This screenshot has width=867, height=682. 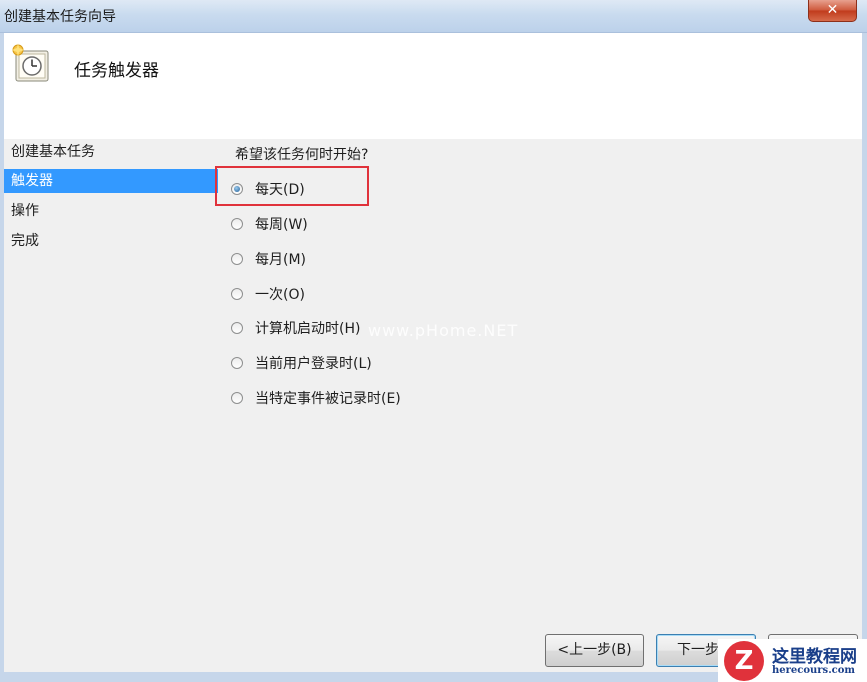 What do you see at coordinates (237, 363) in the screenshot?
I see `radio-at-logon` at bounding box center [237, 363].